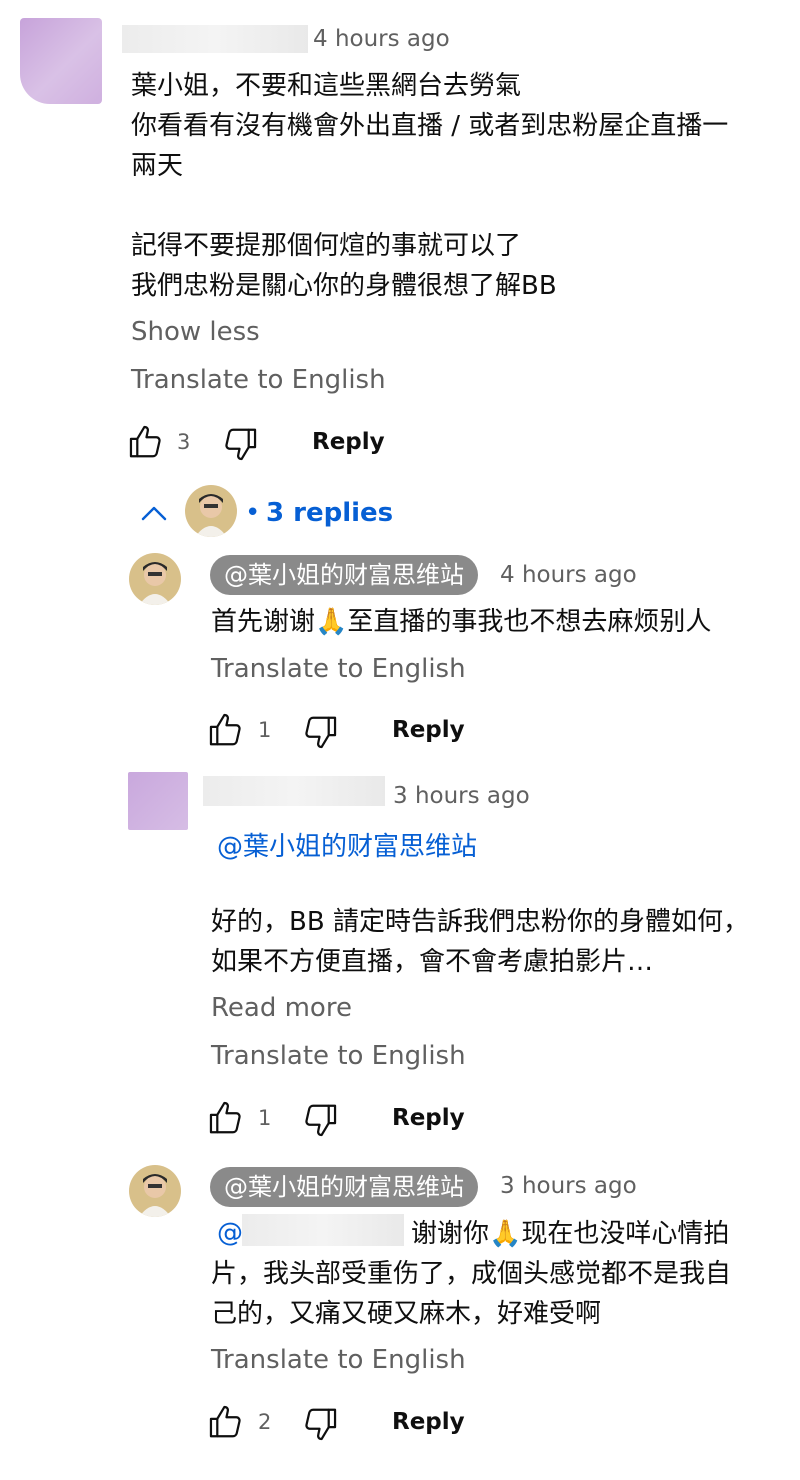 The height and width of the screenshot is (1480, 800). I want to click on reply-text: 首先谢谢🙏至直播的事我也不想去麻烦别人, so click(461, 622).